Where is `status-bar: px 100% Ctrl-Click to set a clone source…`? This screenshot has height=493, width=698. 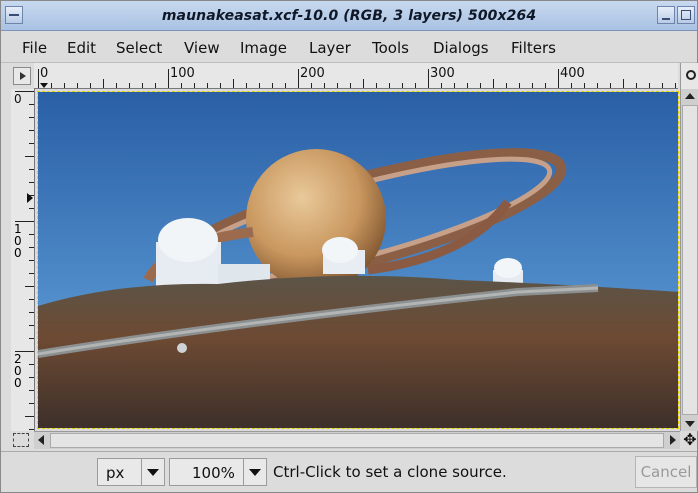
status-bar: px 100% Ctrl-Click to set a clone source… is located at coordinates (349, 471).